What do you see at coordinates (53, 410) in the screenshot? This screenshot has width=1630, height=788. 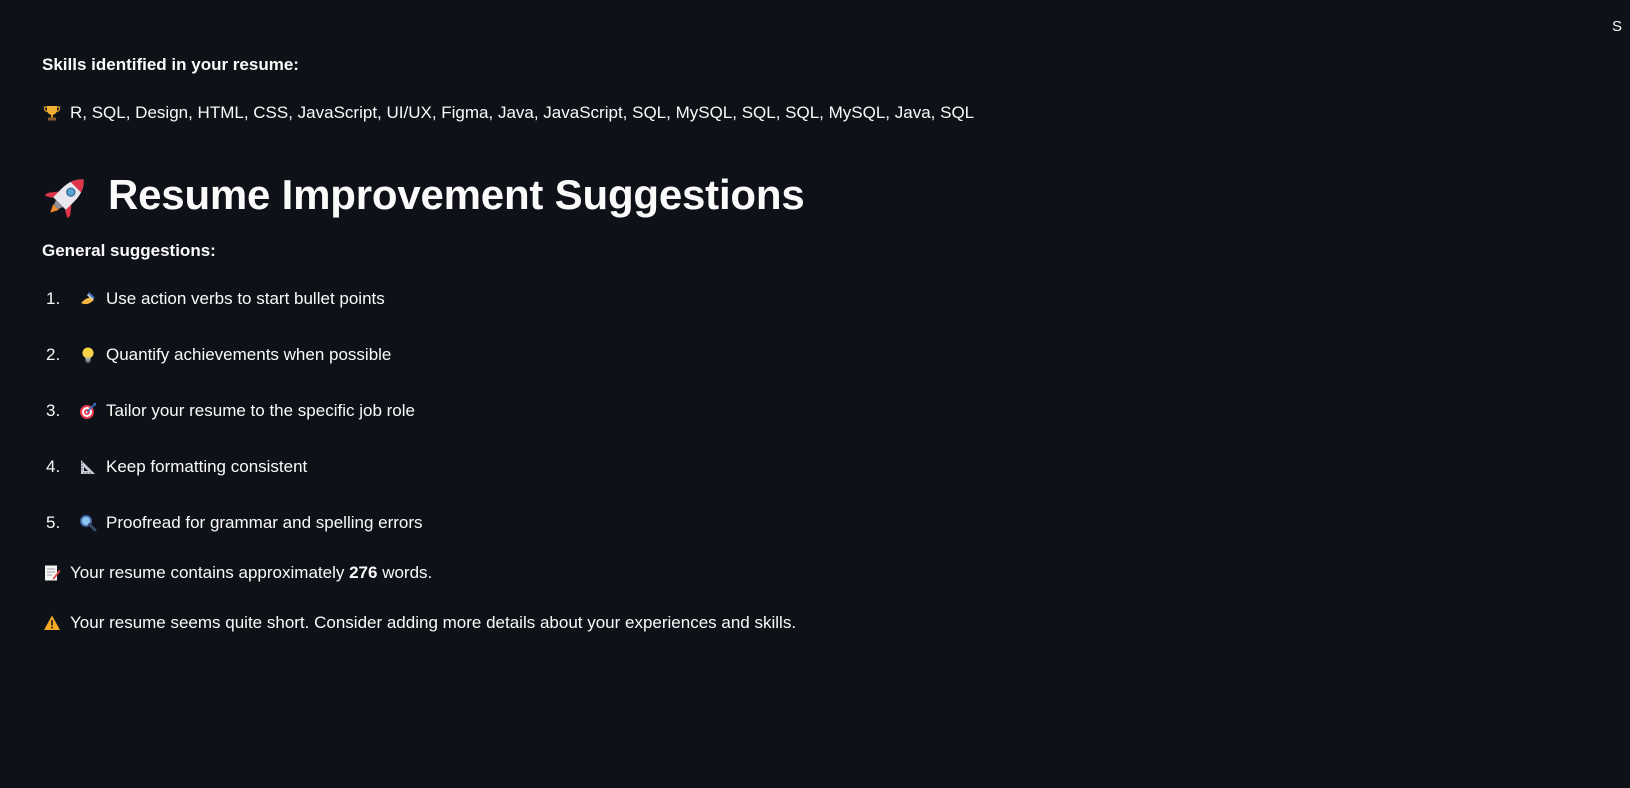 I see `list-number: 3.` at bounding box center [53, 410].